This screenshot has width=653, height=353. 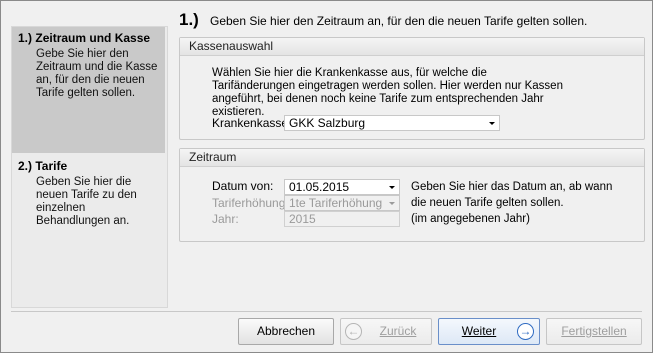 I want to click on cancel-button-label: Abbrechen, so click(x=286, y=331).